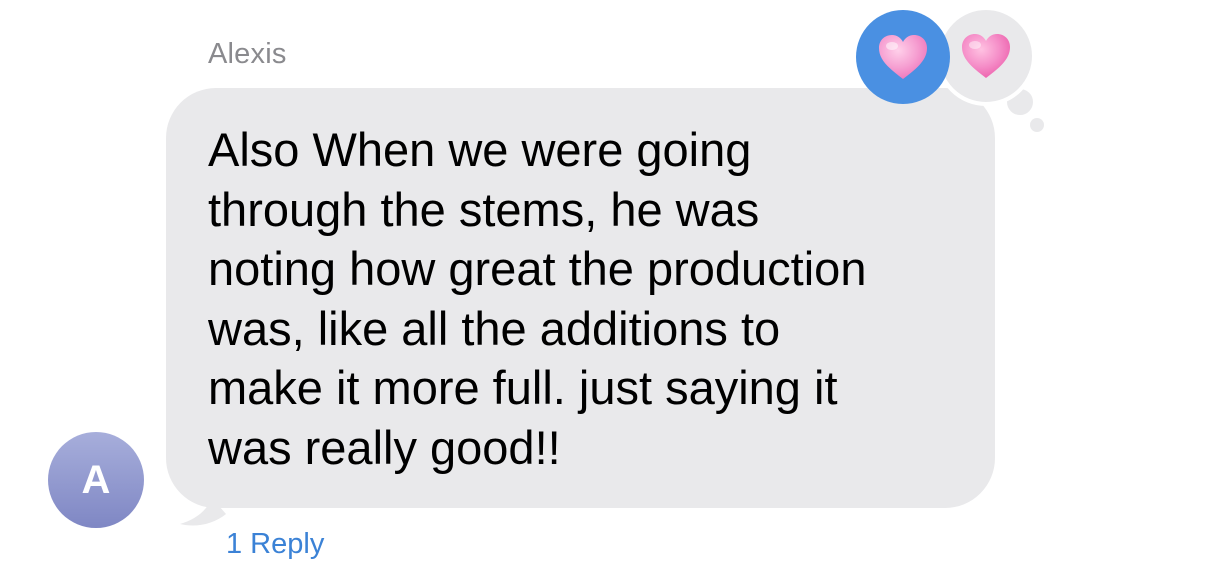 The height and width of the screenshot is (580, 1206). Describe the element at coordinates (384, 447) in the screenshot. I see `message-line: was really good!!` at that location.